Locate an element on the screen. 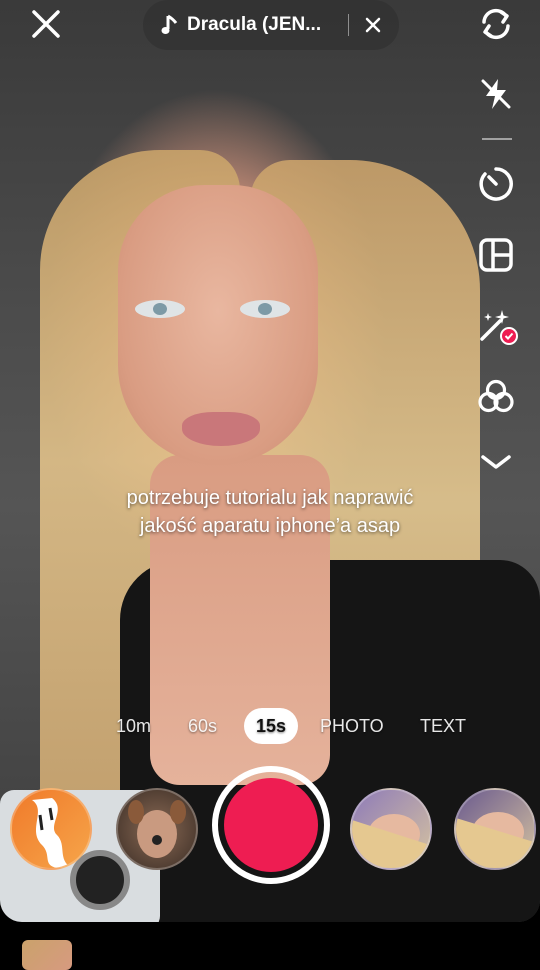 This screenshot has width=540, height=970. mode-60s: 60s is located at coordinates (202, 726).